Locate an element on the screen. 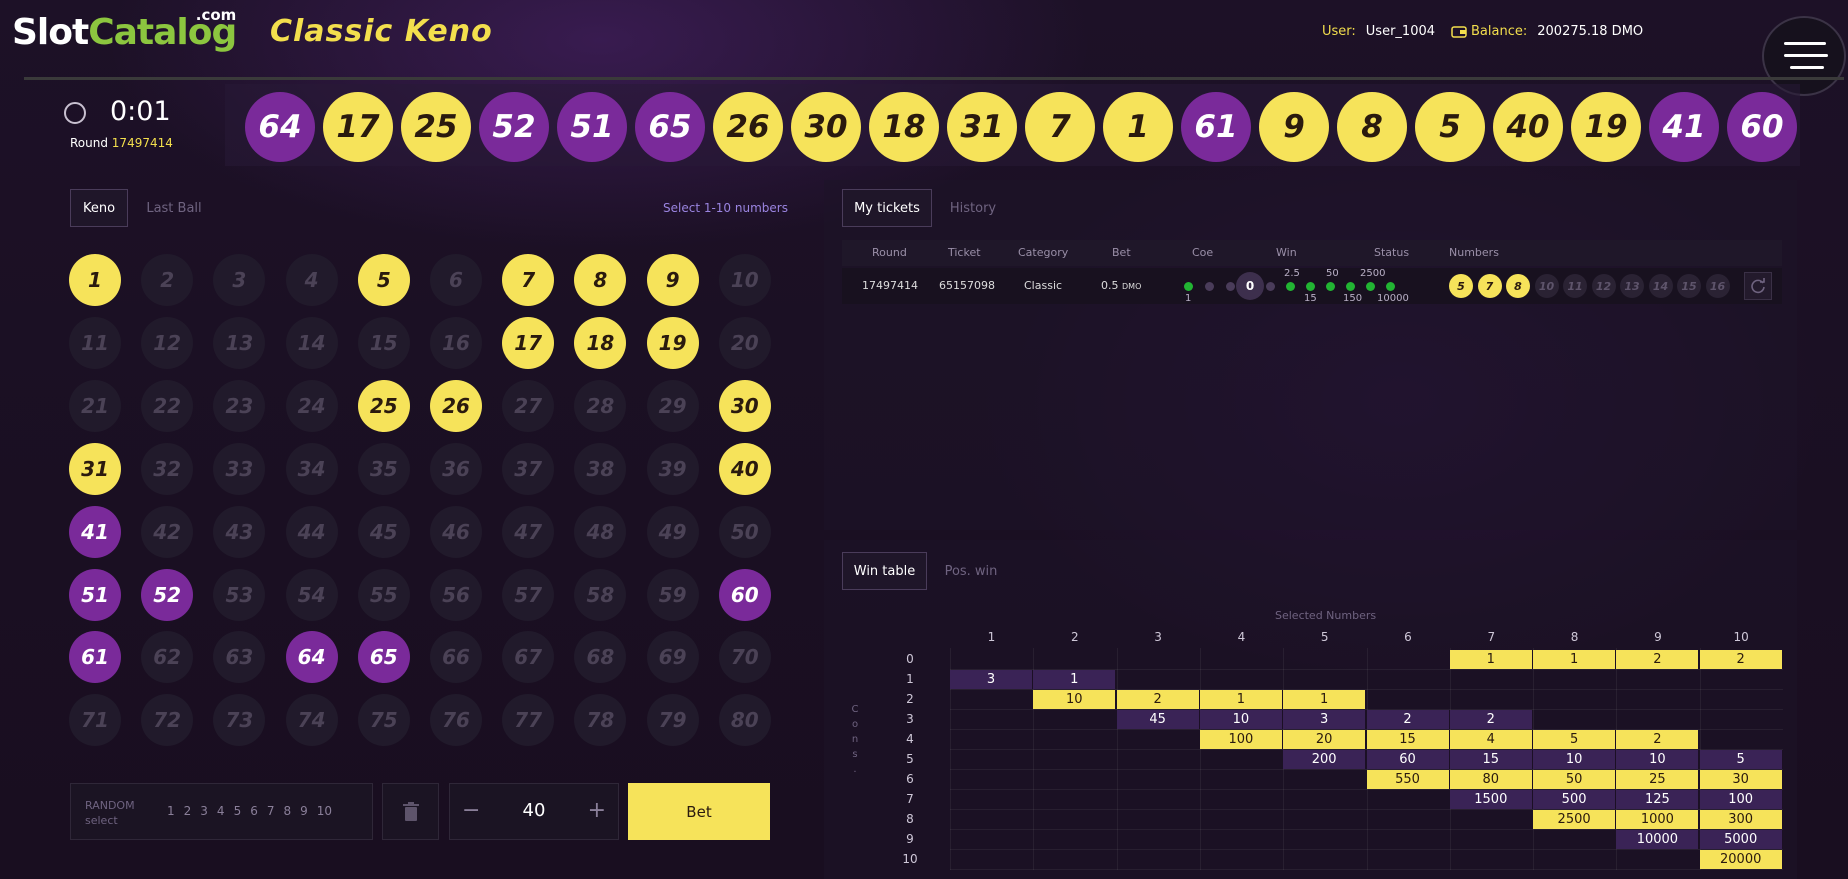 The height and width of the screenshot is (879, 1848). increase-stake-button: + is located at coordinates (597, 810).